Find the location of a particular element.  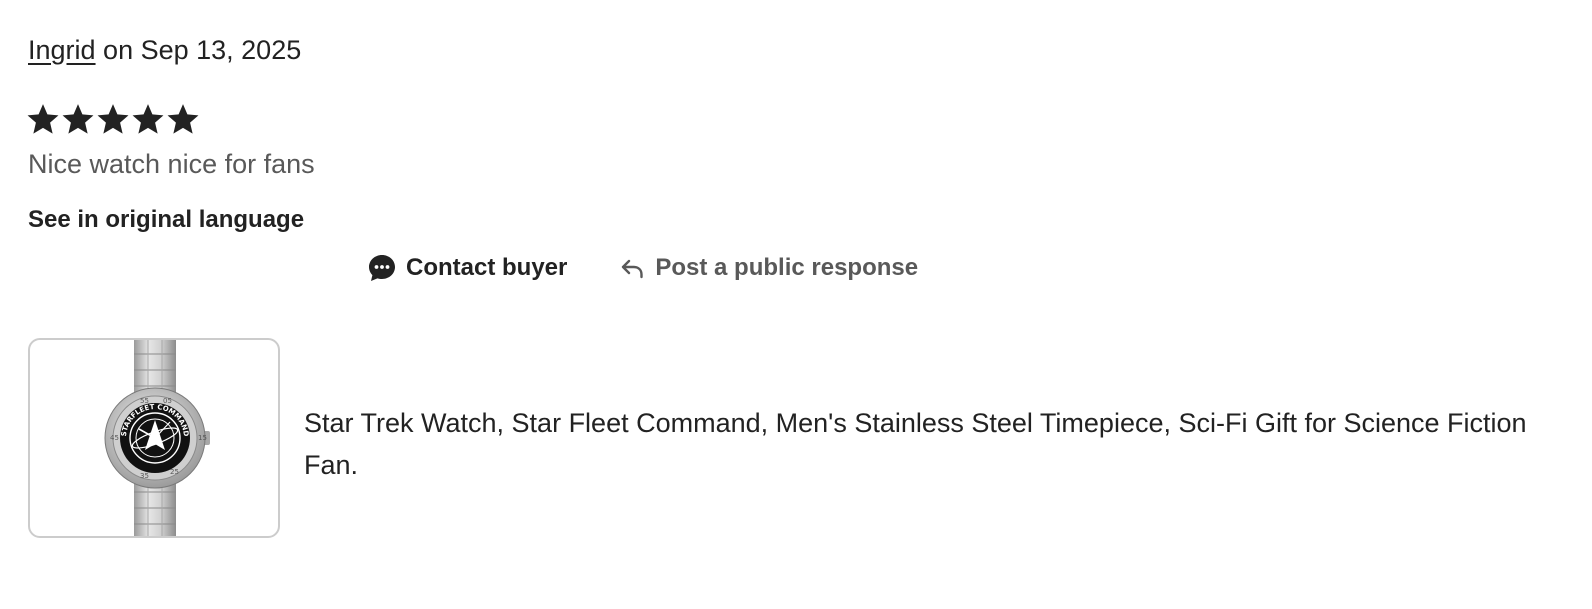

svg-text: 55 is located at coordinates (144, 401).